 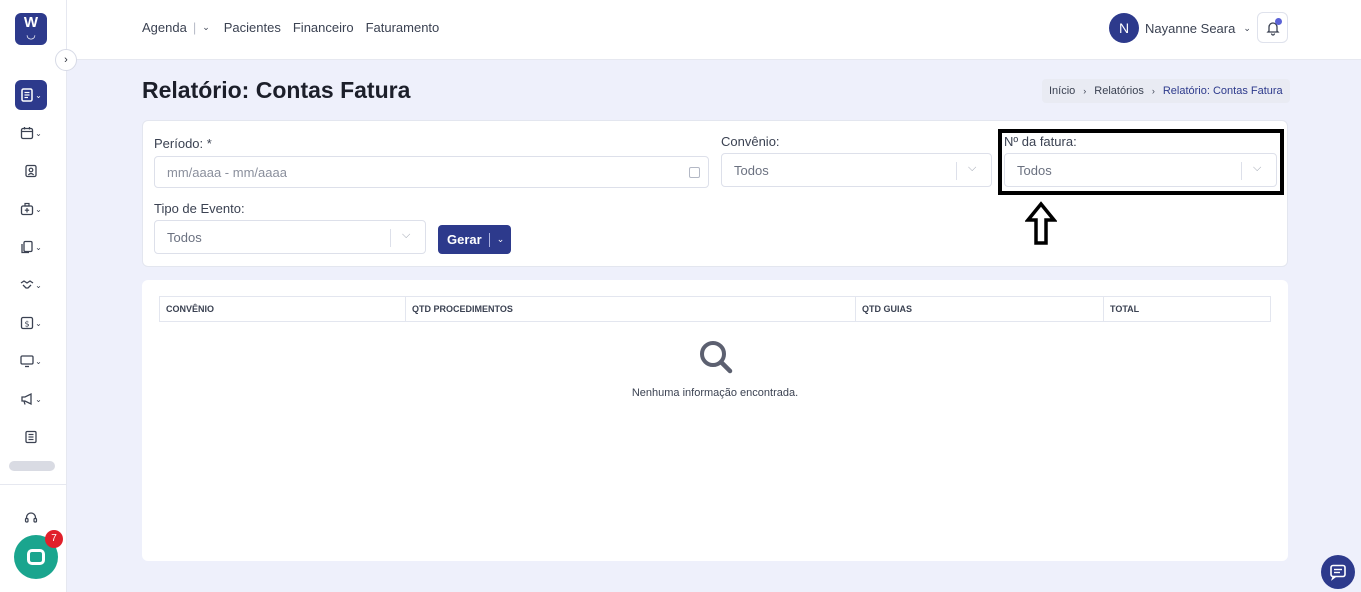 What do you see at coordinates (1190, 28) in the screenshot?
I see `user-name: Nayanne Seara` at bounding box center [1190, 28].